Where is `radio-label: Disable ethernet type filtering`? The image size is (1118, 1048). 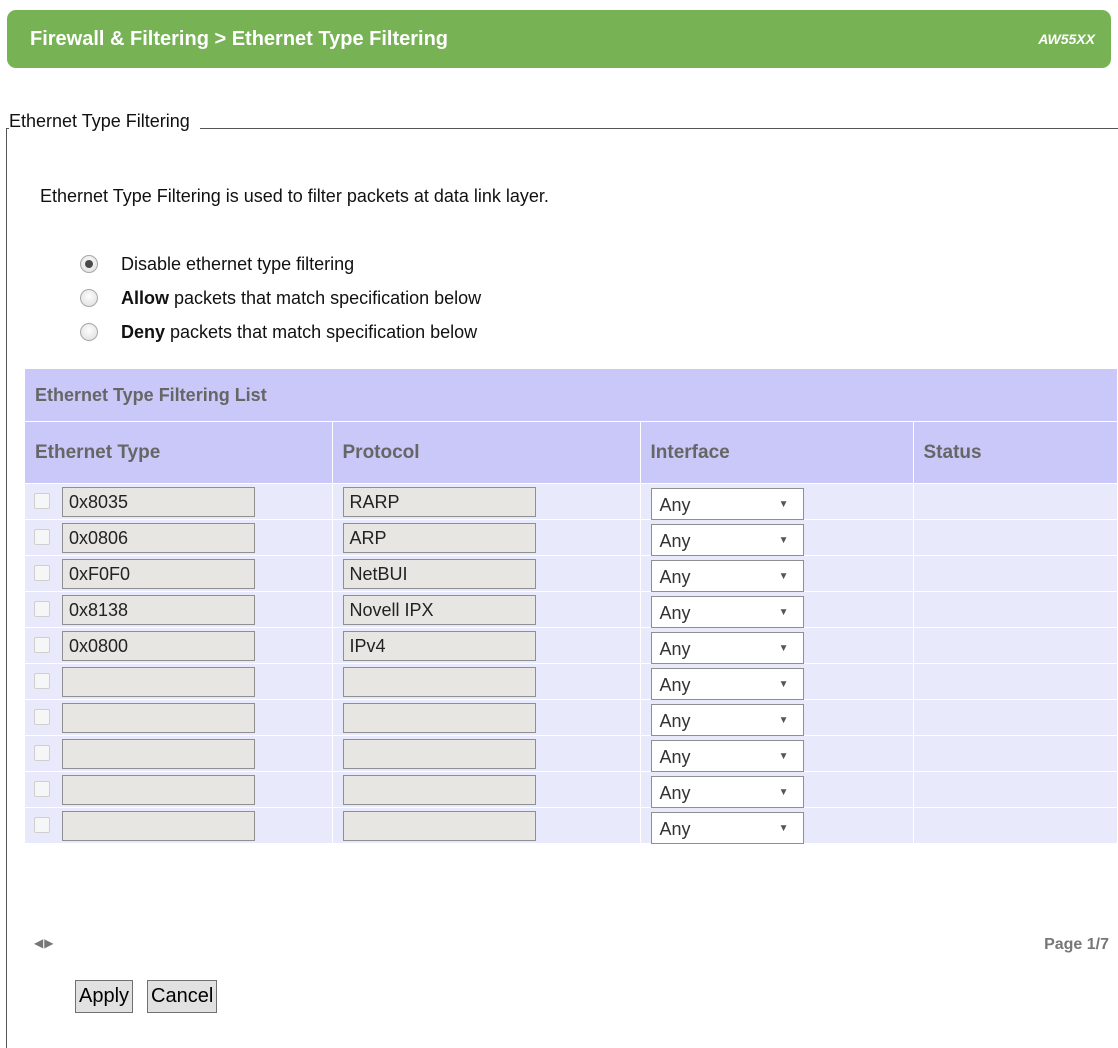
radio-label: Disable ethernet type filtering is located at coordinates (238, 263).